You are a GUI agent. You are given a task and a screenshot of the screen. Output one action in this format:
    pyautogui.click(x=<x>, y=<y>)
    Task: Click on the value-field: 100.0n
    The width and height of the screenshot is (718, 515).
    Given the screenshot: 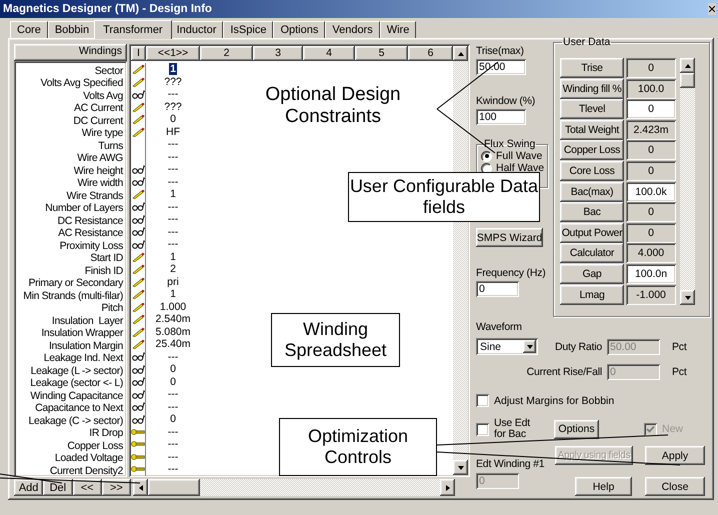 What is the action you would take?
    pyautogui.click(x=651, y=274)
    